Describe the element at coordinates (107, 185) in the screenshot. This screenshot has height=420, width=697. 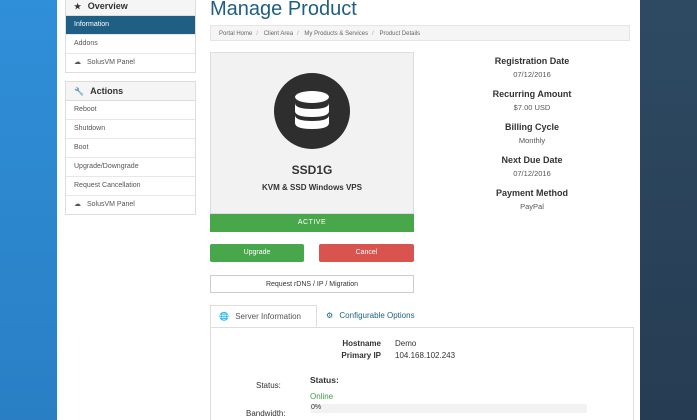
I see `sidebar-item-label: Request Cancellation` at that location.